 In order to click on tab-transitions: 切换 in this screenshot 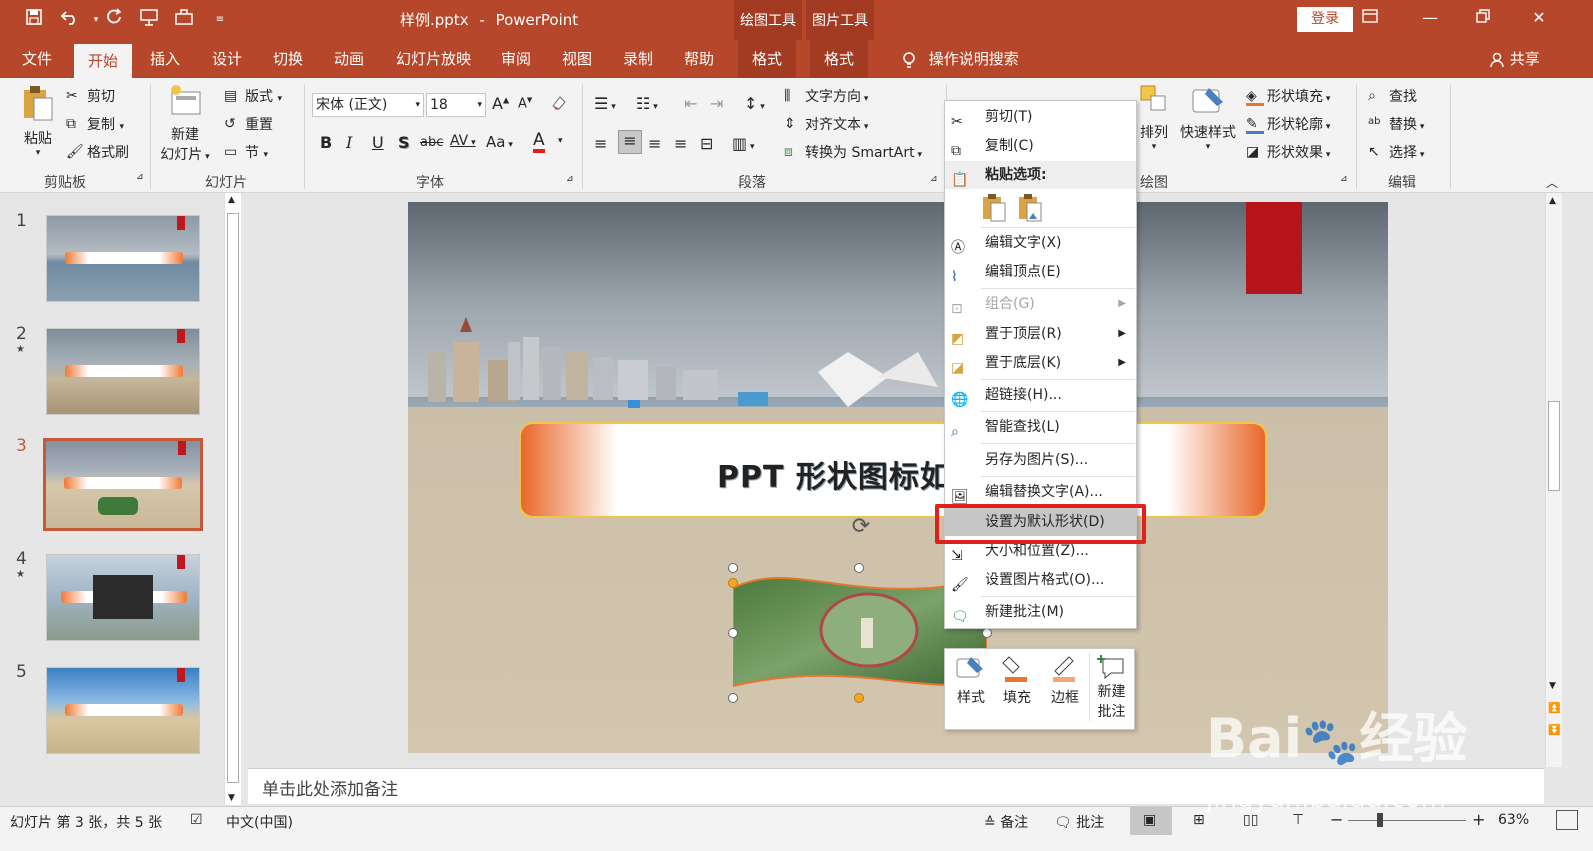, I will do `click(288, 59)`.